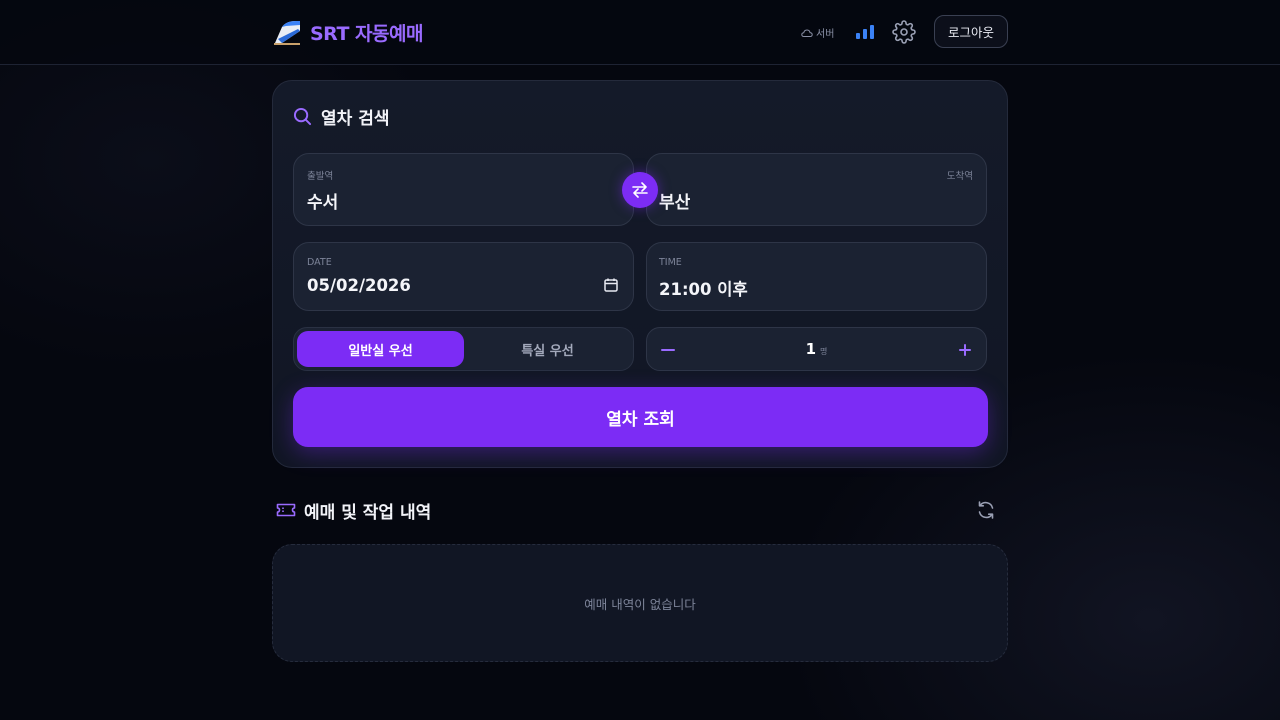 This screenshot has height=720, width=1280. I want to click on refresh-icon, so click(986, 510).